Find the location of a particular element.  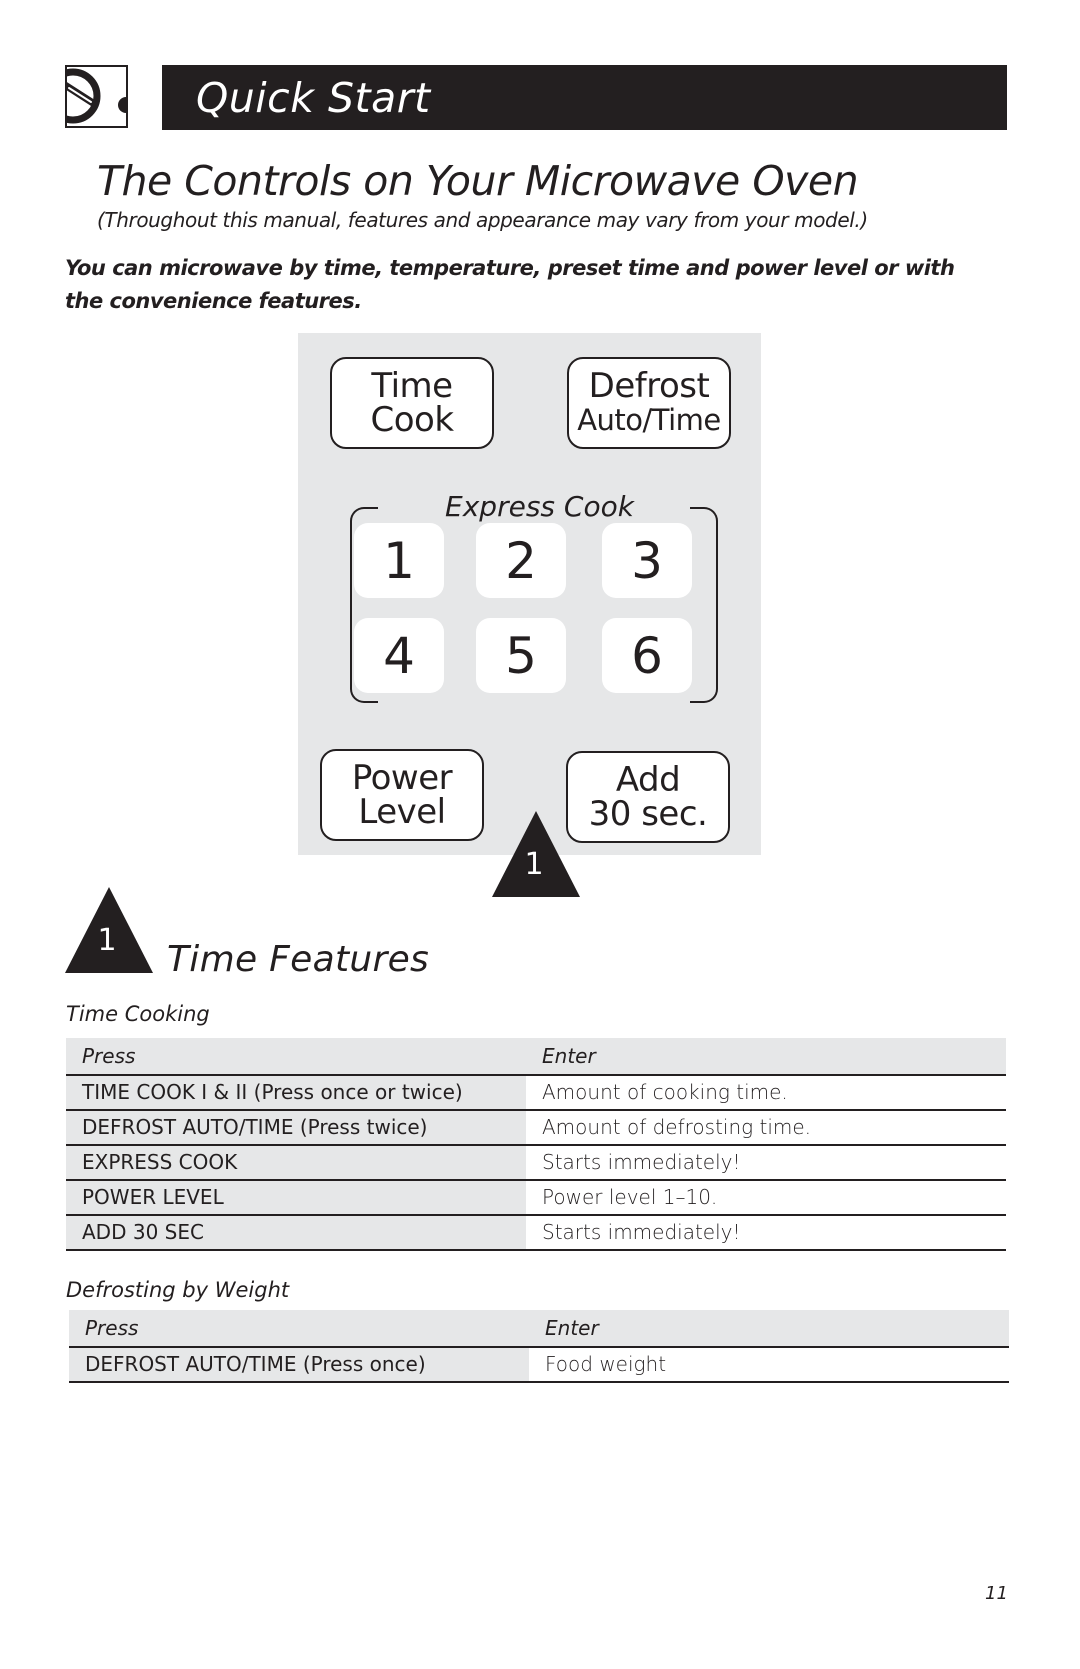

enter-cell: Power level 1–10. is located at coordinates (766, 1198).